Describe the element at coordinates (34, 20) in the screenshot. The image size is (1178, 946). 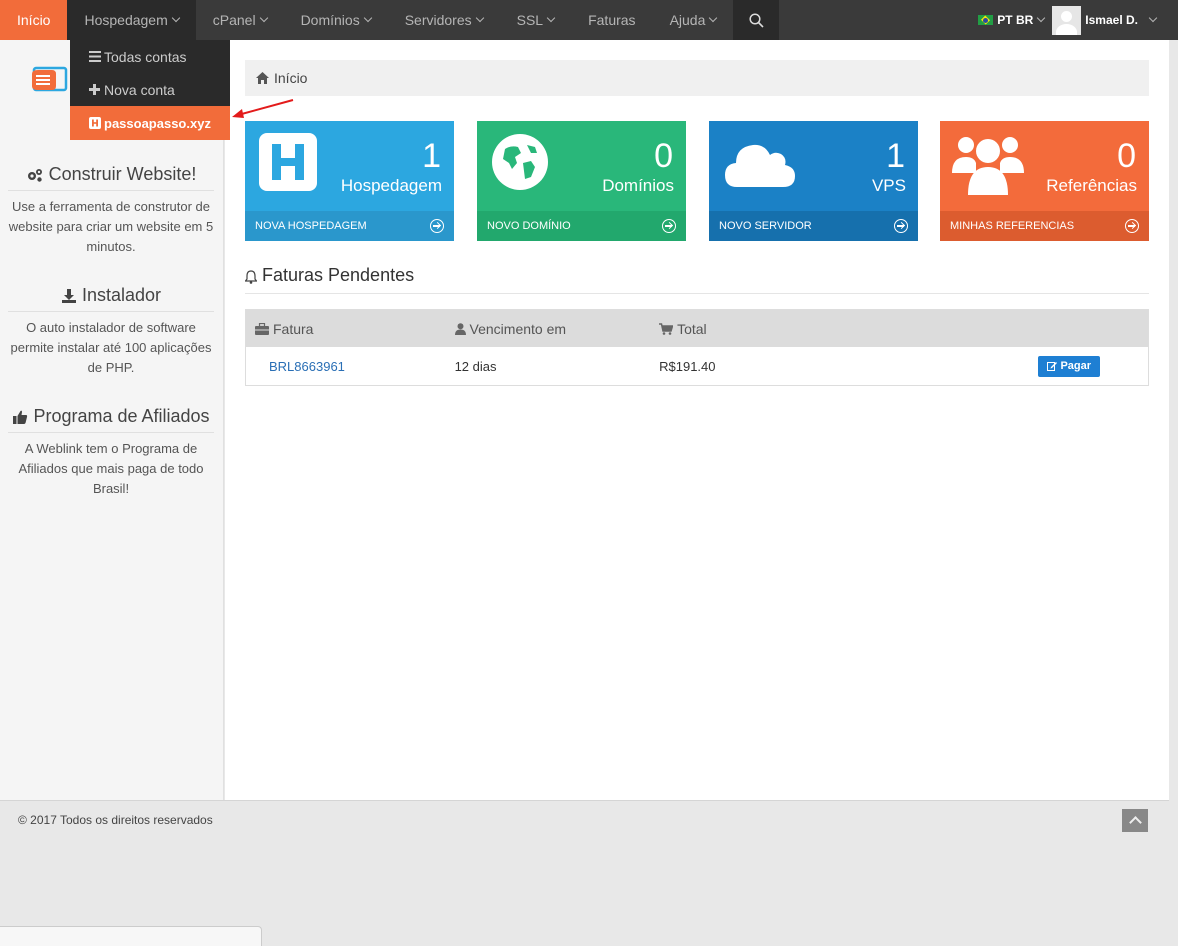
I see `nav-label: Início` at that location.